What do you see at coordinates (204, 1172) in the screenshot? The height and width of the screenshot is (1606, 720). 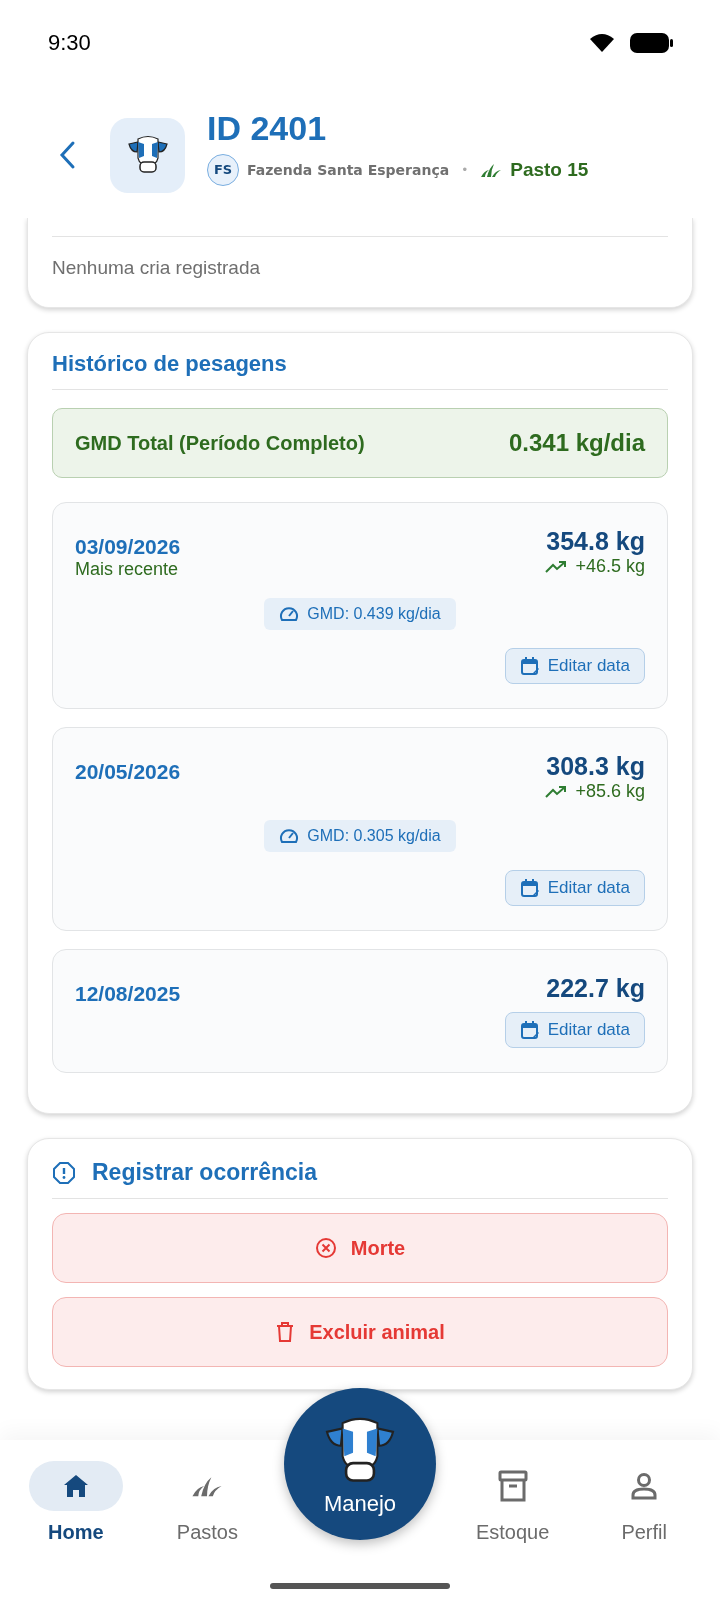 I see `section-title: Registrar ocorrência` at bounding box center [204, 1172].